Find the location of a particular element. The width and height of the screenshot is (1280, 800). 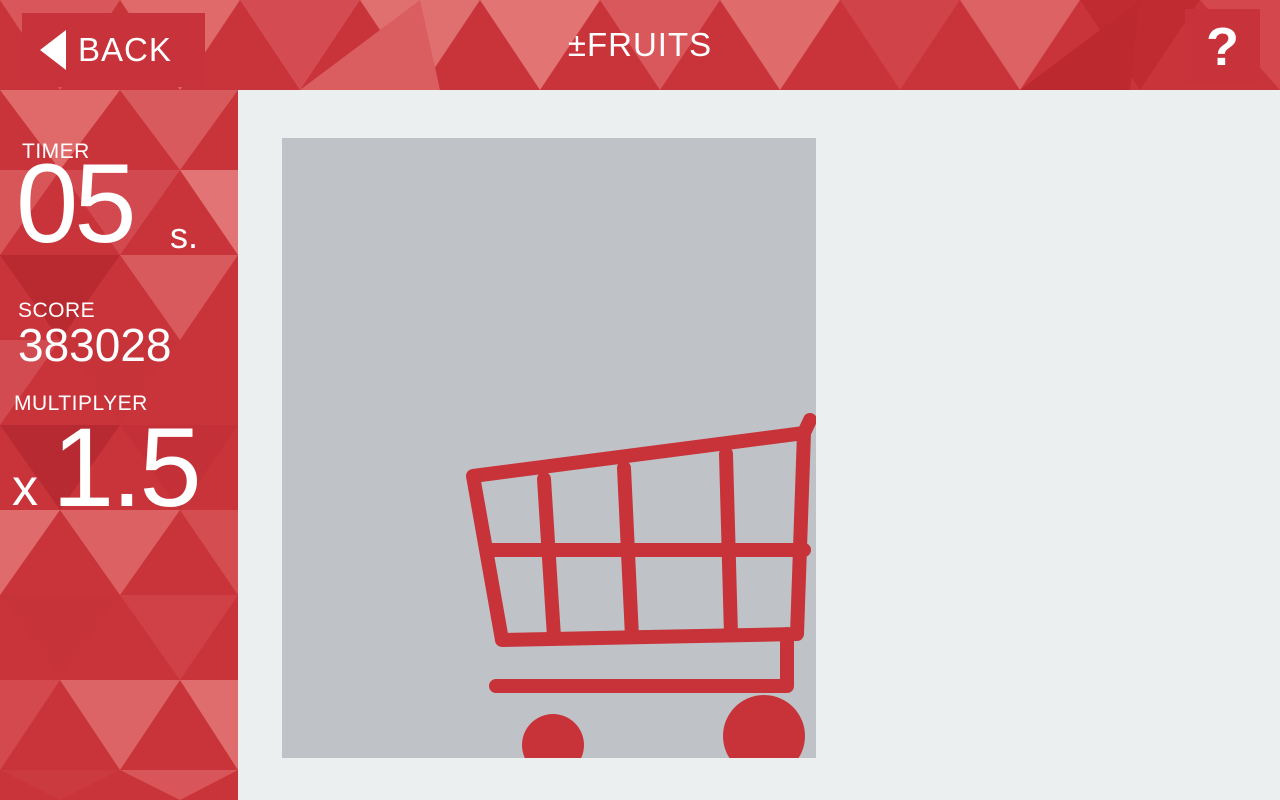

top-bar: BACK ±FRUITS ? is located at coordinates (640, 45).